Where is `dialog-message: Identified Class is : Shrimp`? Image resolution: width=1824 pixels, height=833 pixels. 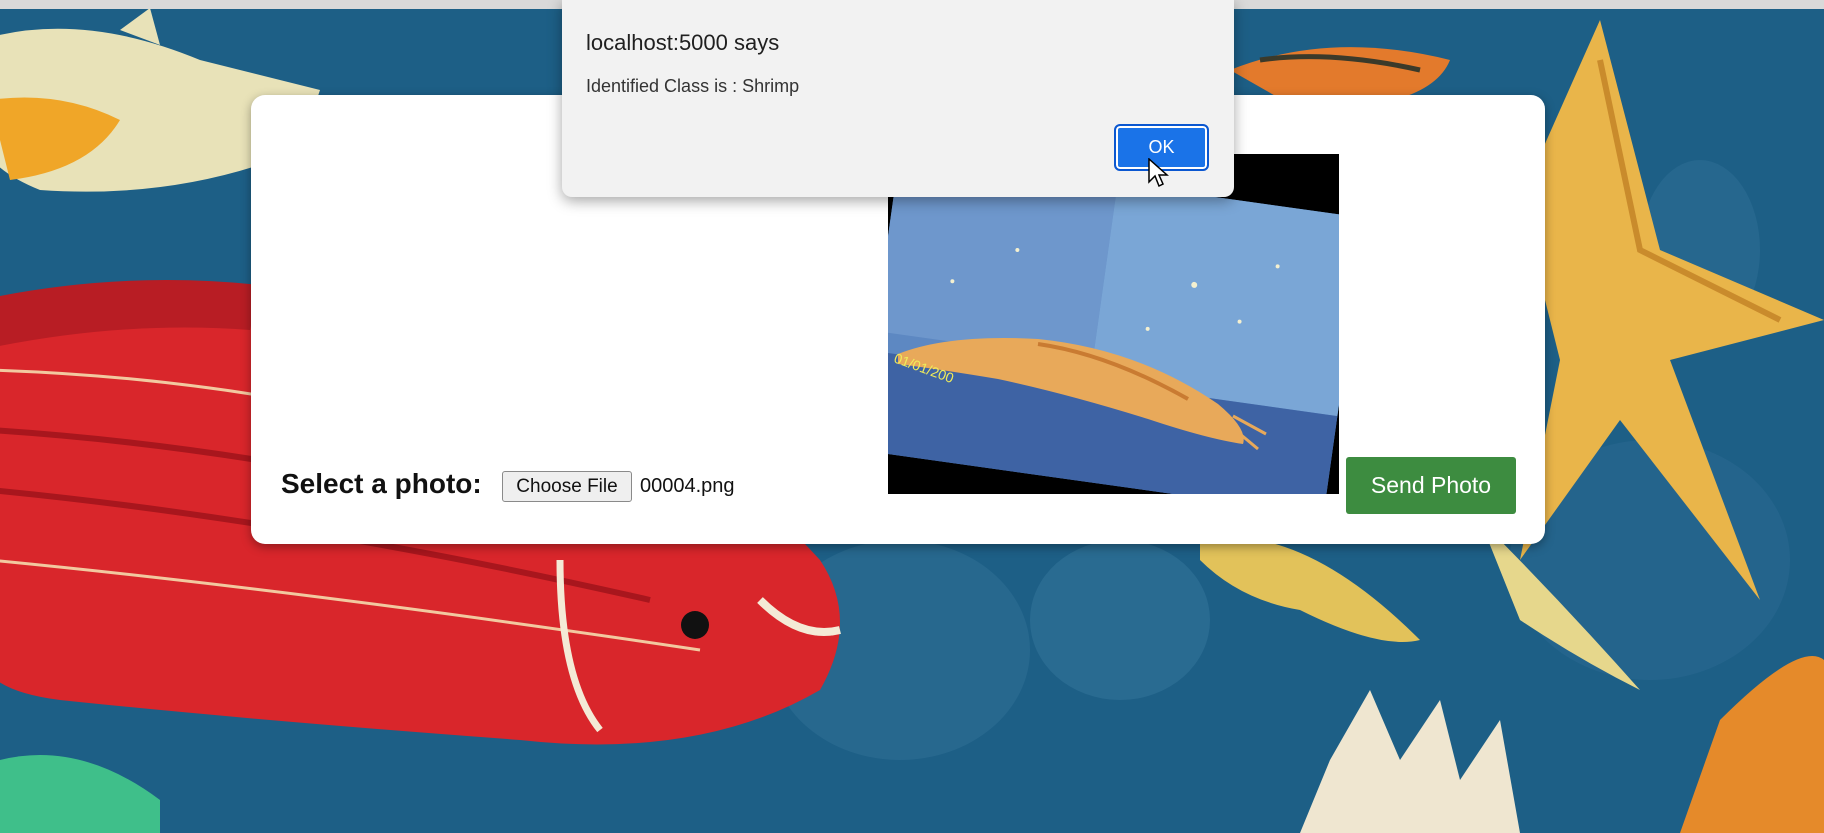
dialog-message: Identified Class is : Shrimp is located at coordinates (693, 86).